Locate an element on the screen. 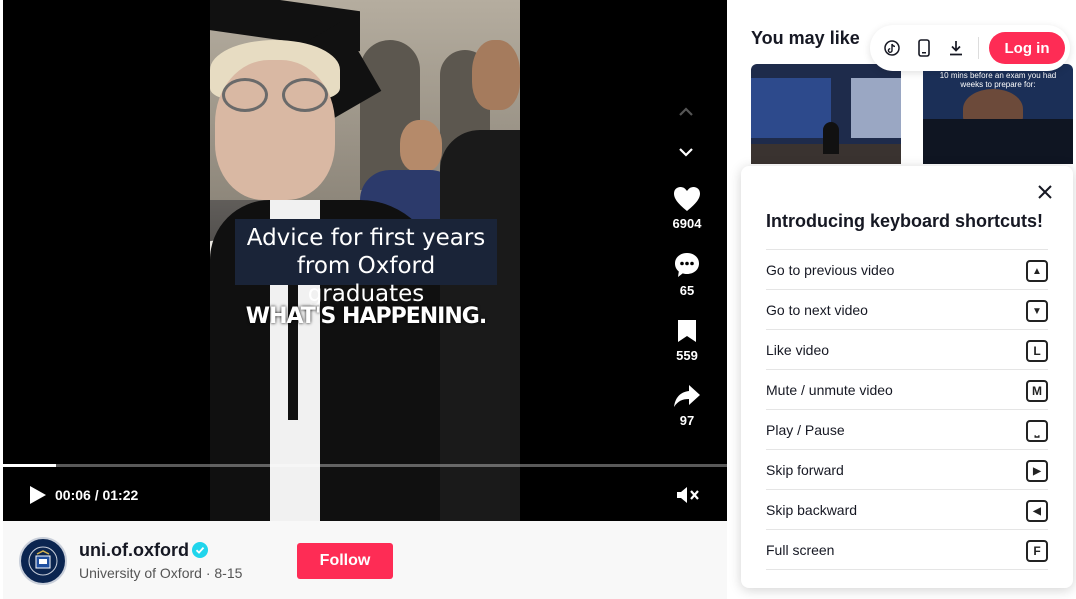 The image size is (1076, 599). progress-bar is located at coordinates (365, 465).